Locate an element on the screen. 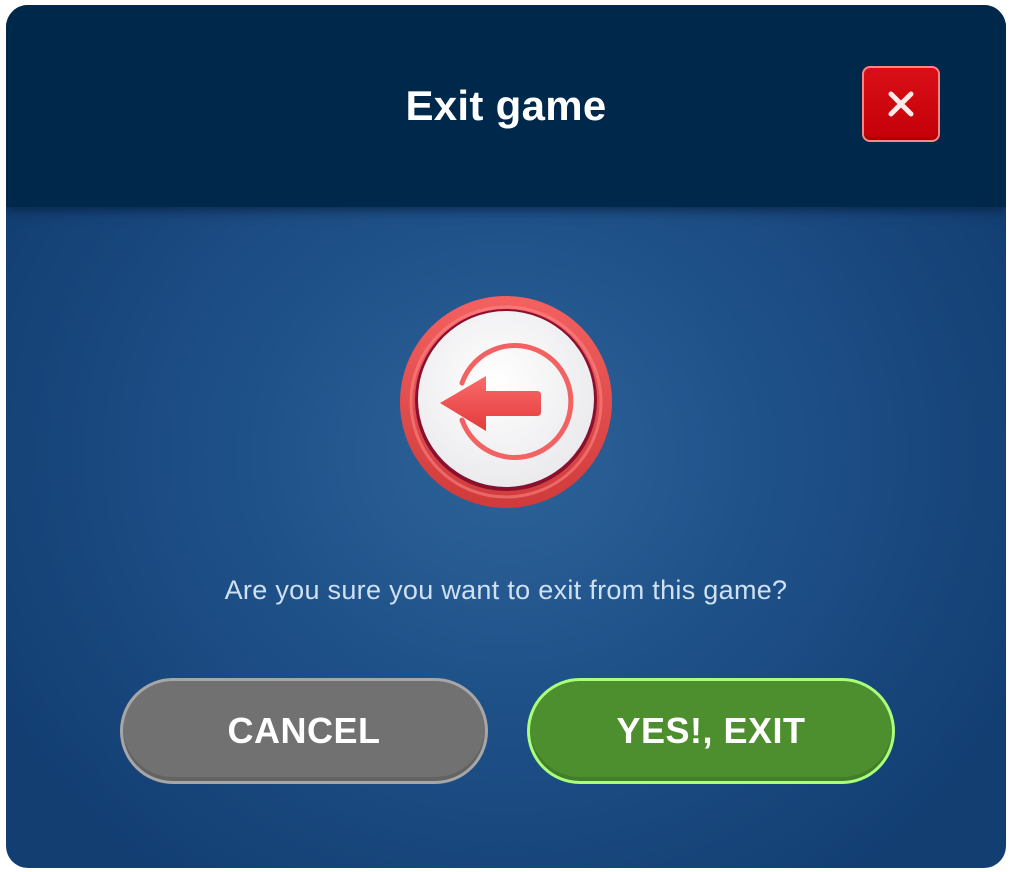 The image size is (1012, 872). exit-arrow-icon is located at coordinates (506, 402).